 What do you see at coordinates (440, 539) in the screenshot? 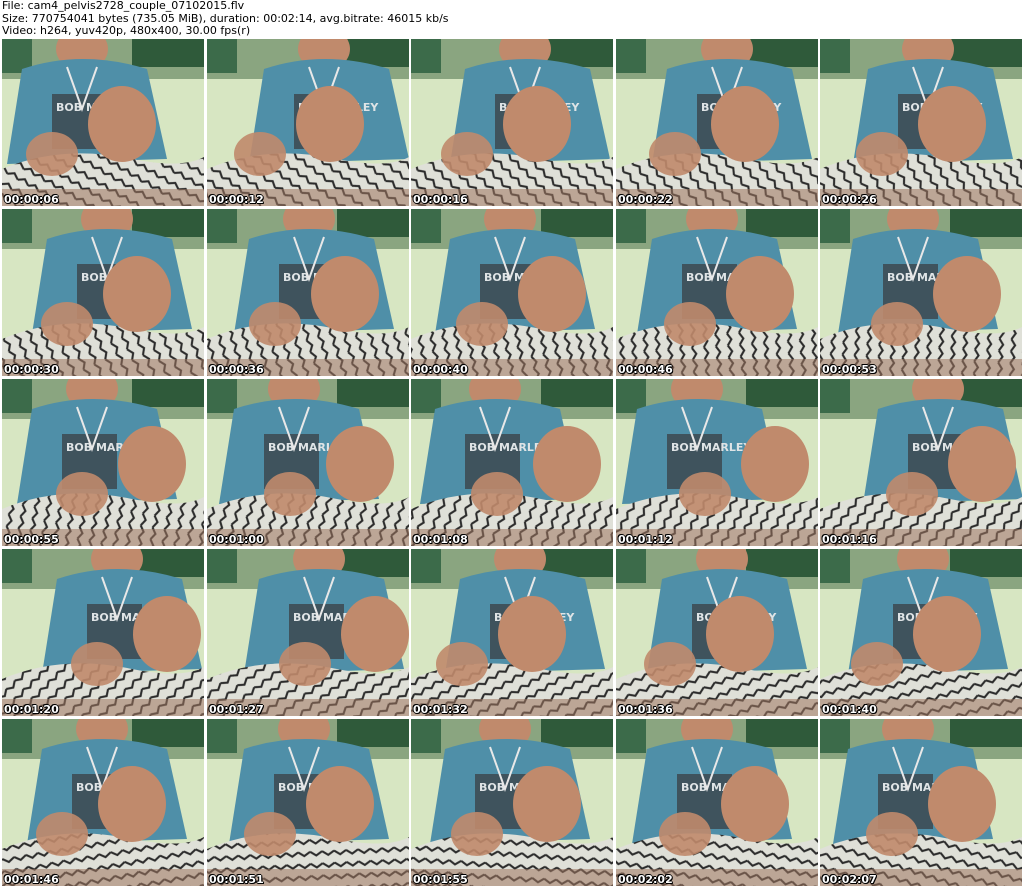
I see `timestamp-label: 00:01:08` at bounding box center [440, 539].